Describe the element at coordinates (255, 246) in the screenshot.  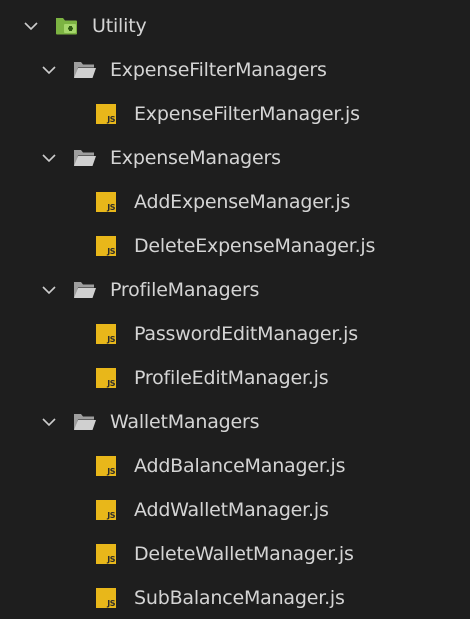
I see `tree-item-label: DeleteExpenseManager.js` at that location.